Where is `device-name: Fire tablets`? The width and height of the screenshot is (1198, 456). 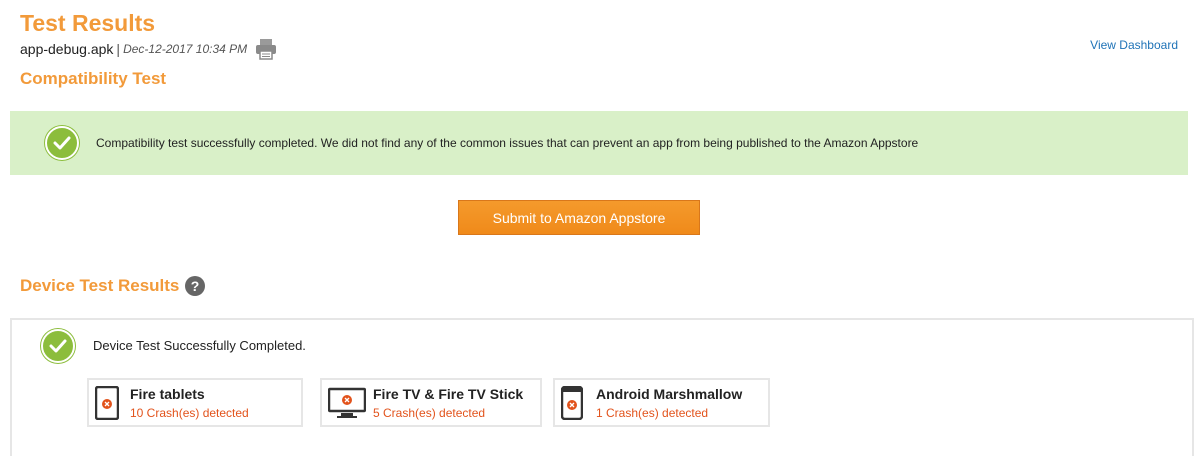
device-name: Fire tablets is located at coordinates (167, 394).